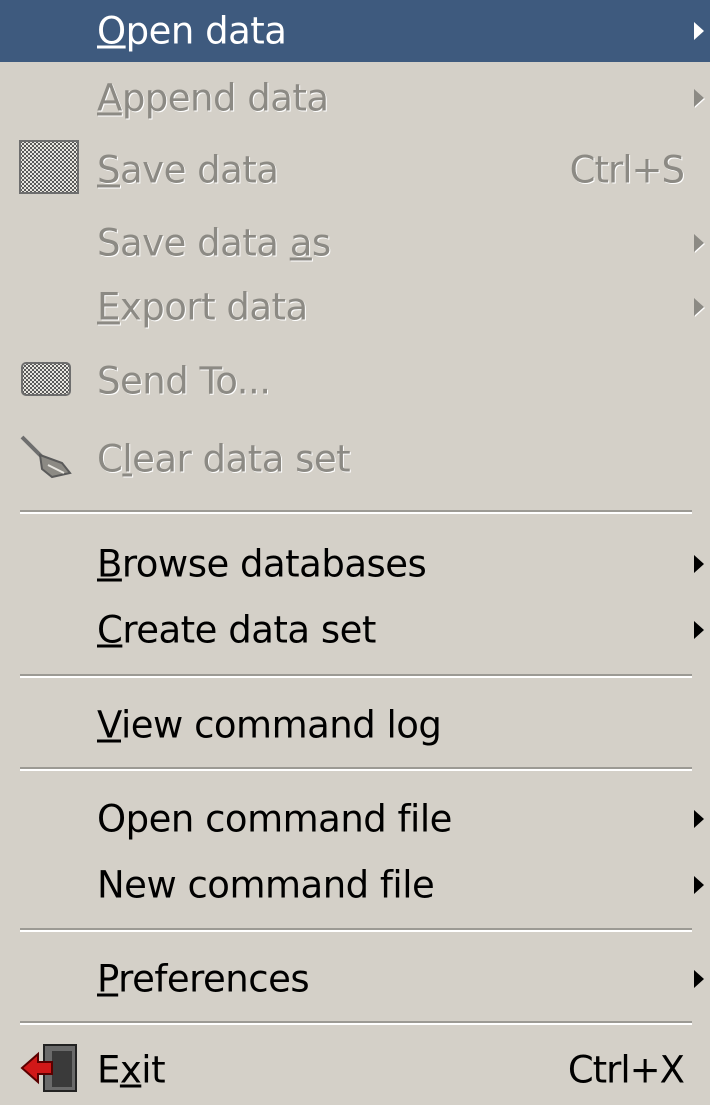 The height and width of the screenshot is (1105, 710). What do you see at coordinates (203, 979) in the screenshot?
I see `menu-item-label: Preferences` at bounding box center [203, 979].